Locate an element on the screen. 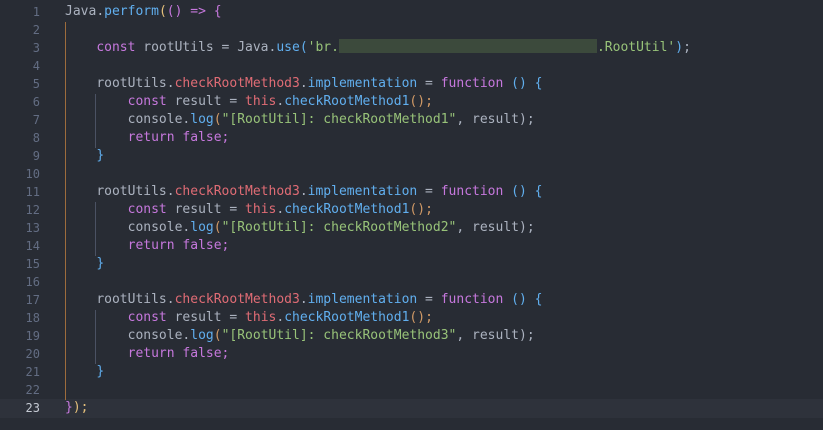 The width and height of the screenshot is (823, 430). line-number: 10 is located at coordinates (32, 174).